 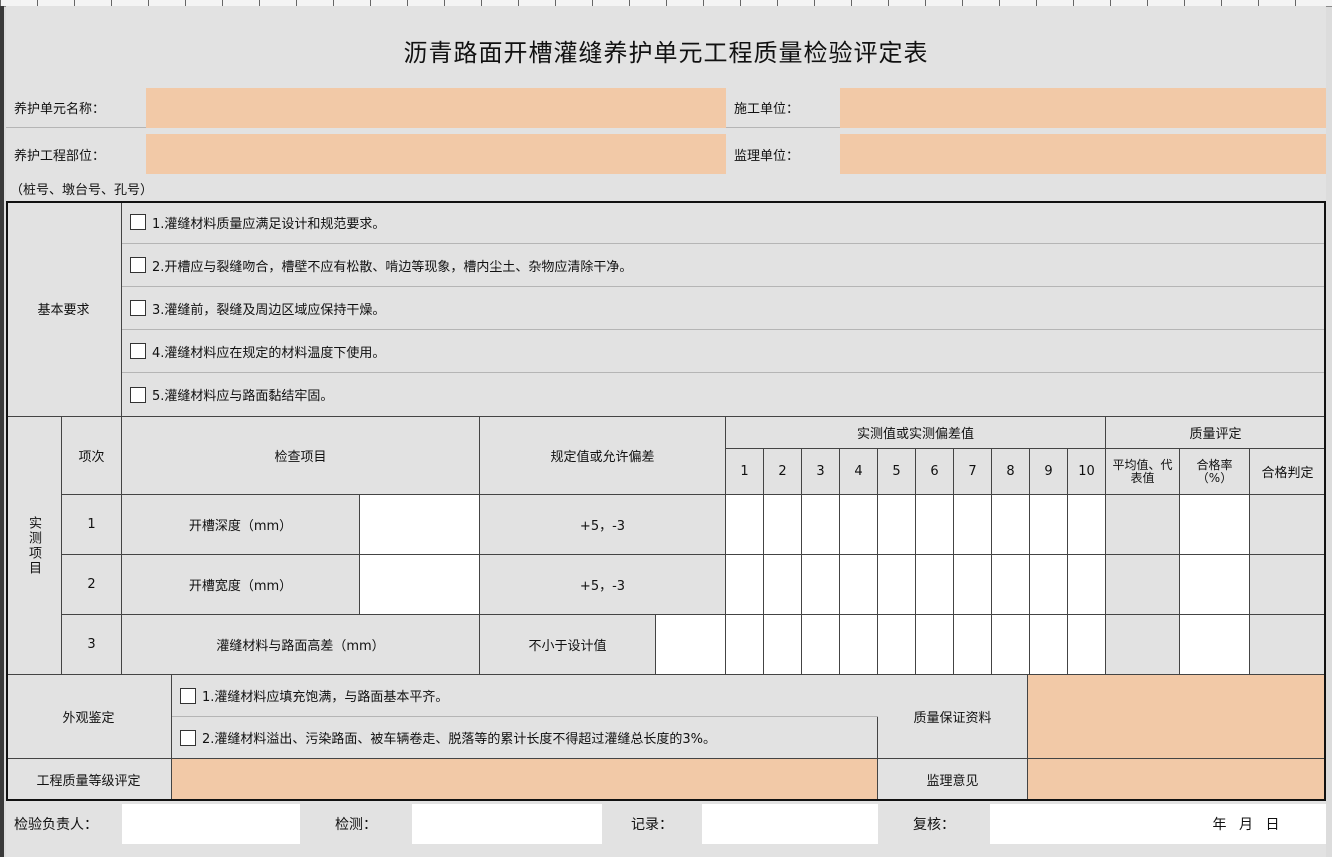 I want to click on value-col-number: 4, so click(x=859, y=472).